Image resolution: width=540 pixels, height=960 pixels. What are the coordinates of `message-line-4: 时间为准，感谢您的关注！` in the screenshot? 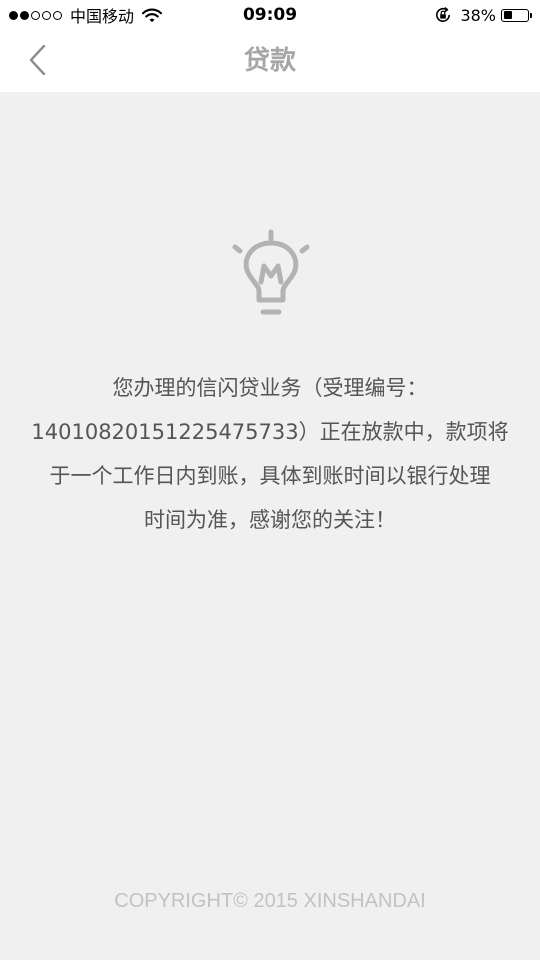 It's located at (270, 520).